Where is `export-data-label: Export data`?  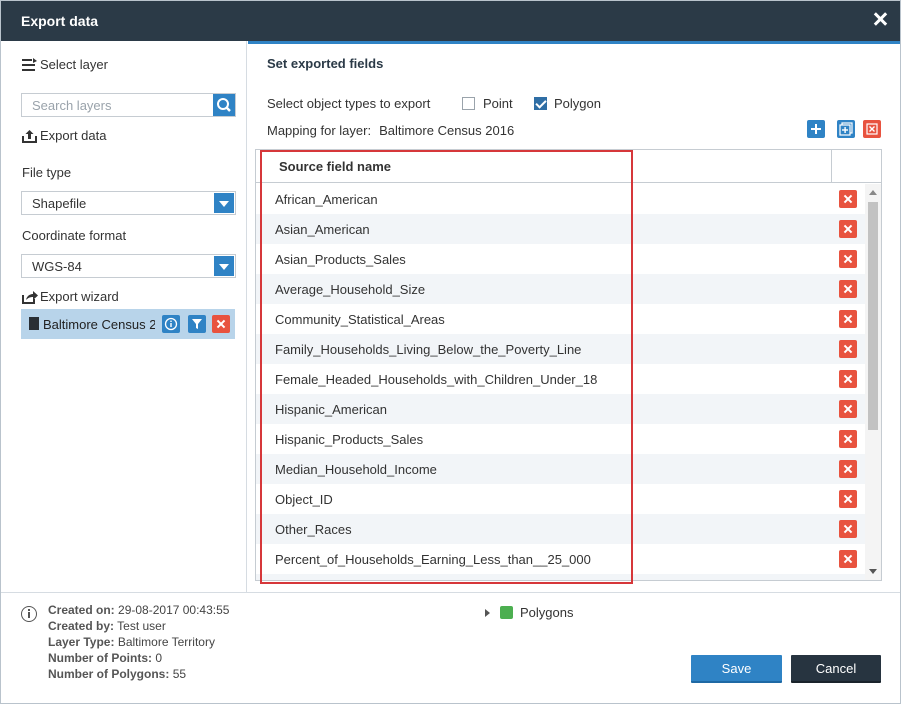
export-data-label: Export data is located at coordinates (73, 135).